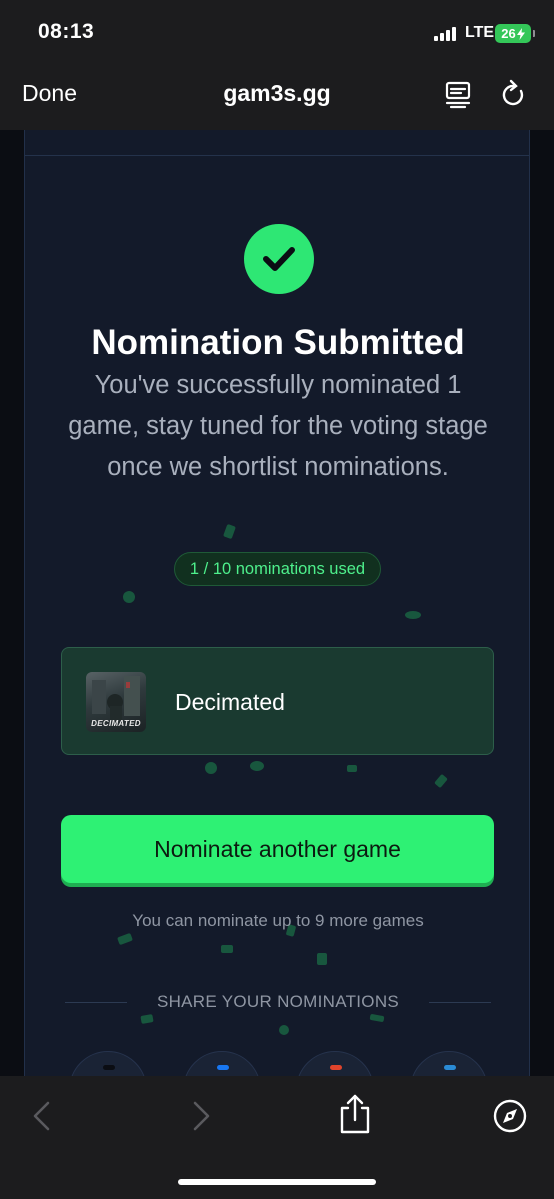  I want to click on modal-title: Nomination Submitted, so click(278, 342).